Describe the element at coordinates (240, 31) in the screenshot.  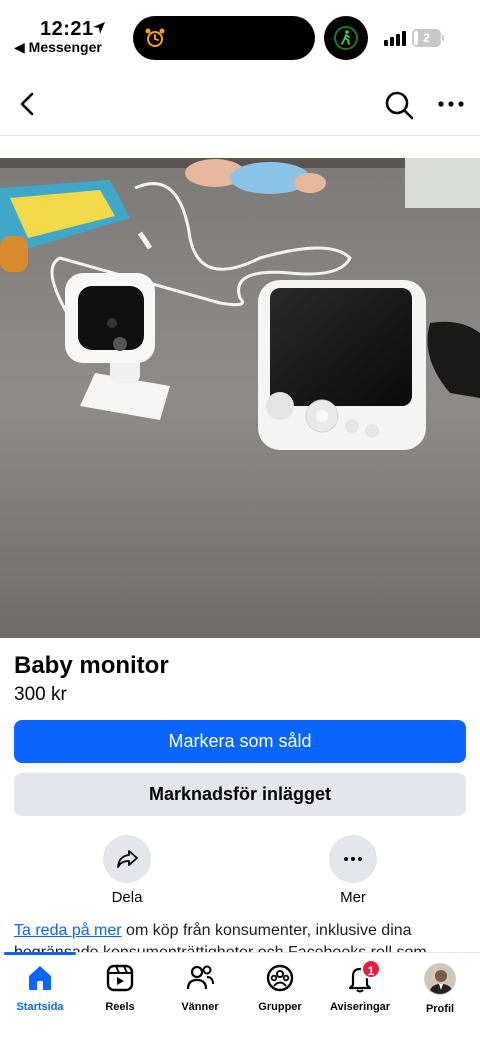
I see `status-bar: 12:21 ◀ Messenger 2` at that location.